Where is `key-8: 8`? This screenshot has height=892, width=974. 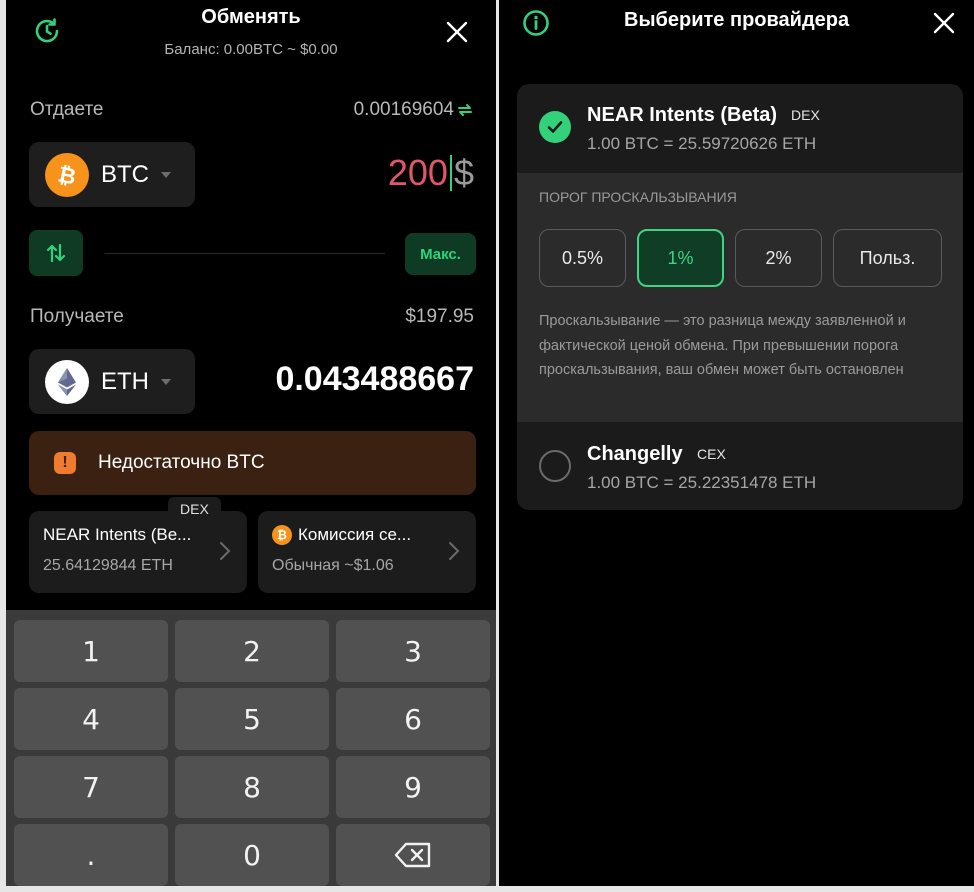
key-8: 8 is located at coordinates (252, 787).